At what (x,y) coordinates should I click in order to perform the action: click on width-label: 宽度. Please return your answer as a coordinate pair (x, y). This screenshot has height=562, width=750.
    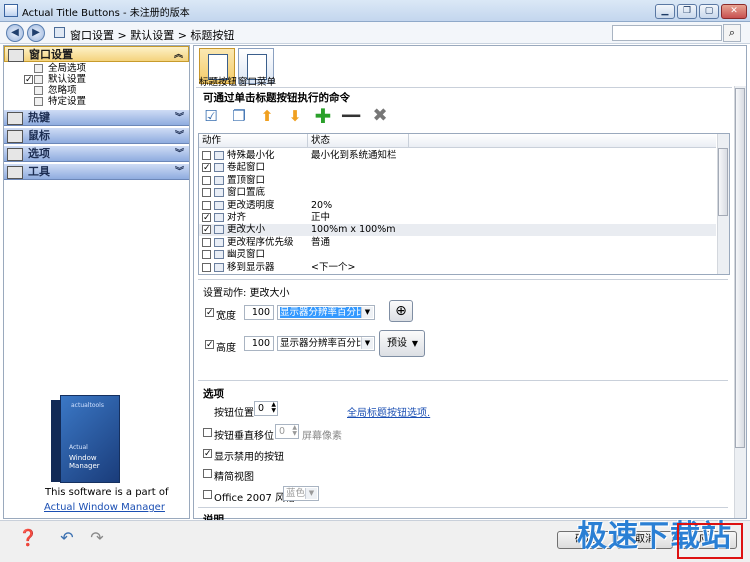
    Looking at the image, I should click on (226, 316).